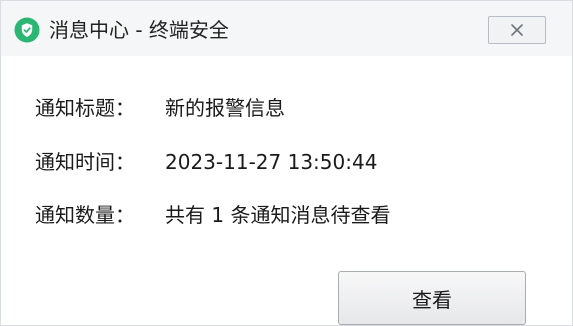 Image resolution: width=573 pixels, height=326 pixels. What do you see at coordinates (27, 30) in the screenshot?
I see `shield-check-icon` at bounding box center [27, 30].